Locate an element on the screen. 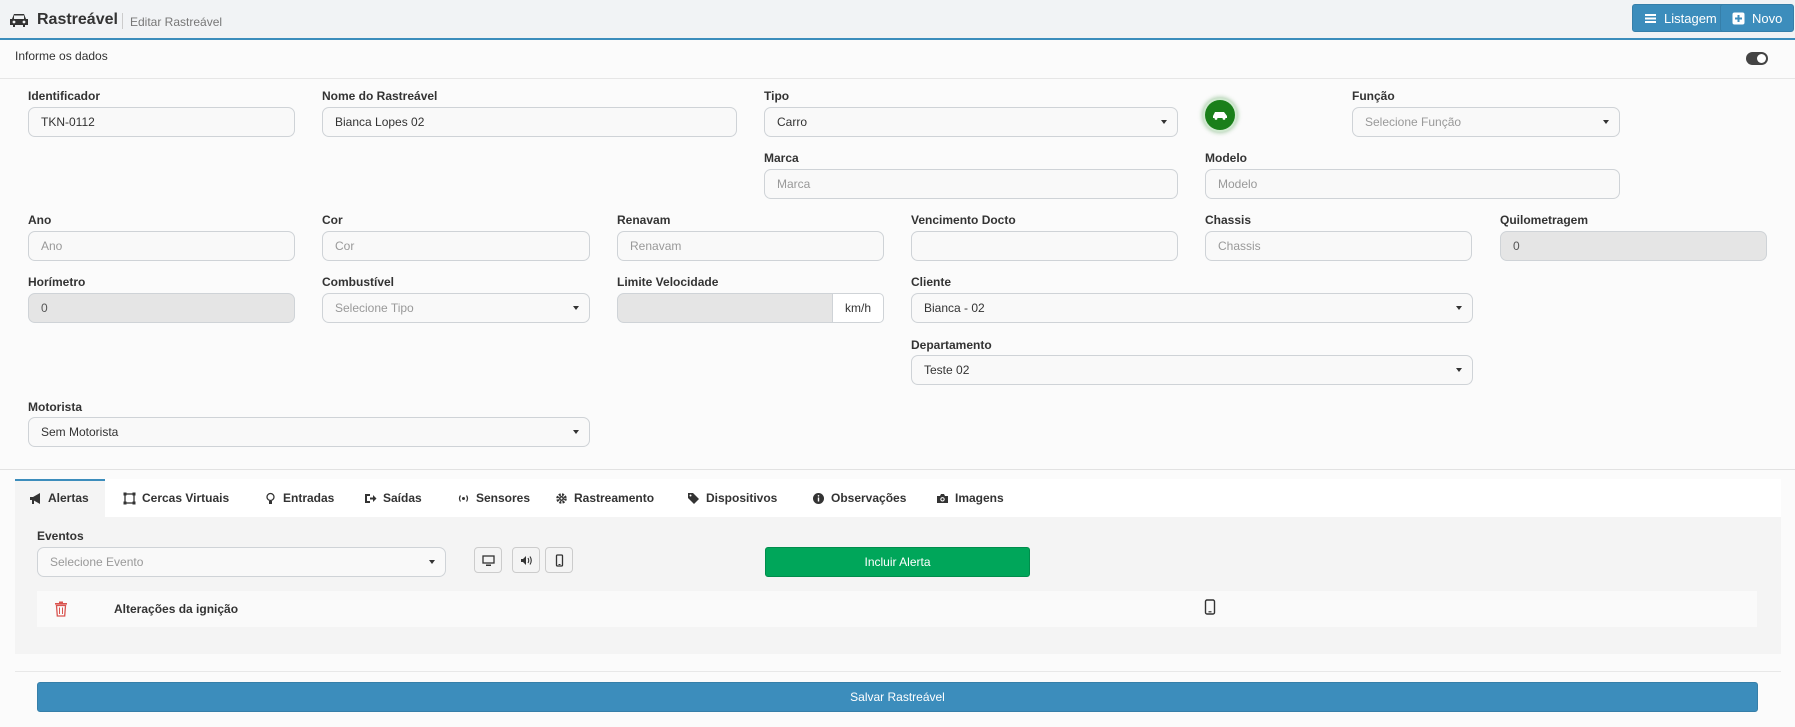  motorista-label: Motorista is located at coordinates (55, 407).